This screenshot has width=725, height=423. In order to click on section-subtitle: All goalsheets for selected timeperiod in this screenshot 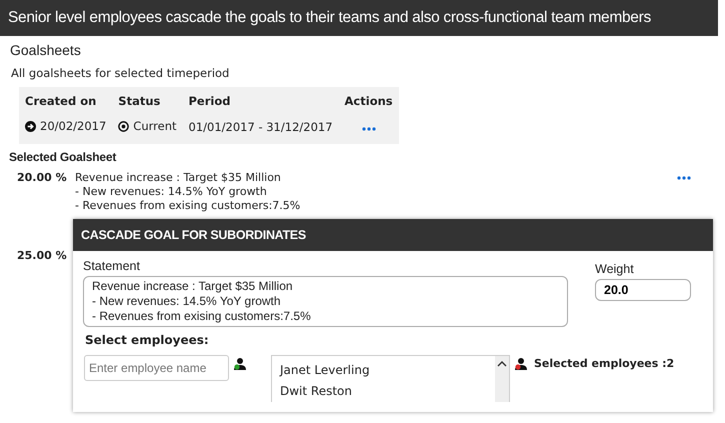, I will do `click(120, 73)`.